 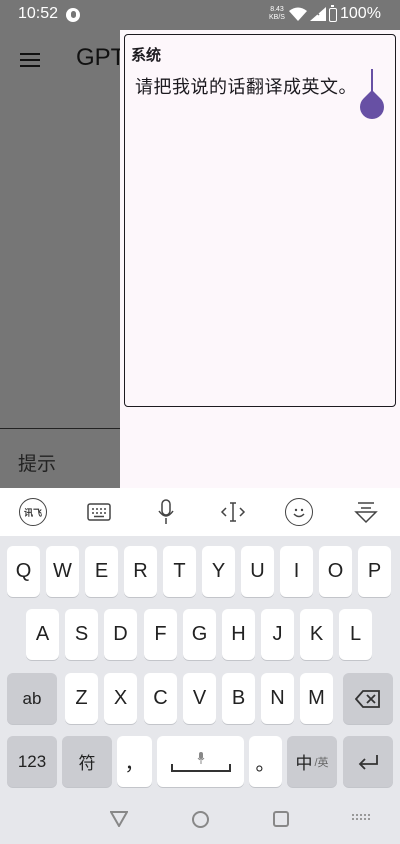 What do you see at coordinates (299, 512) in the screenshot?
I see `emoji-icon` at bounding box center [299, 512].